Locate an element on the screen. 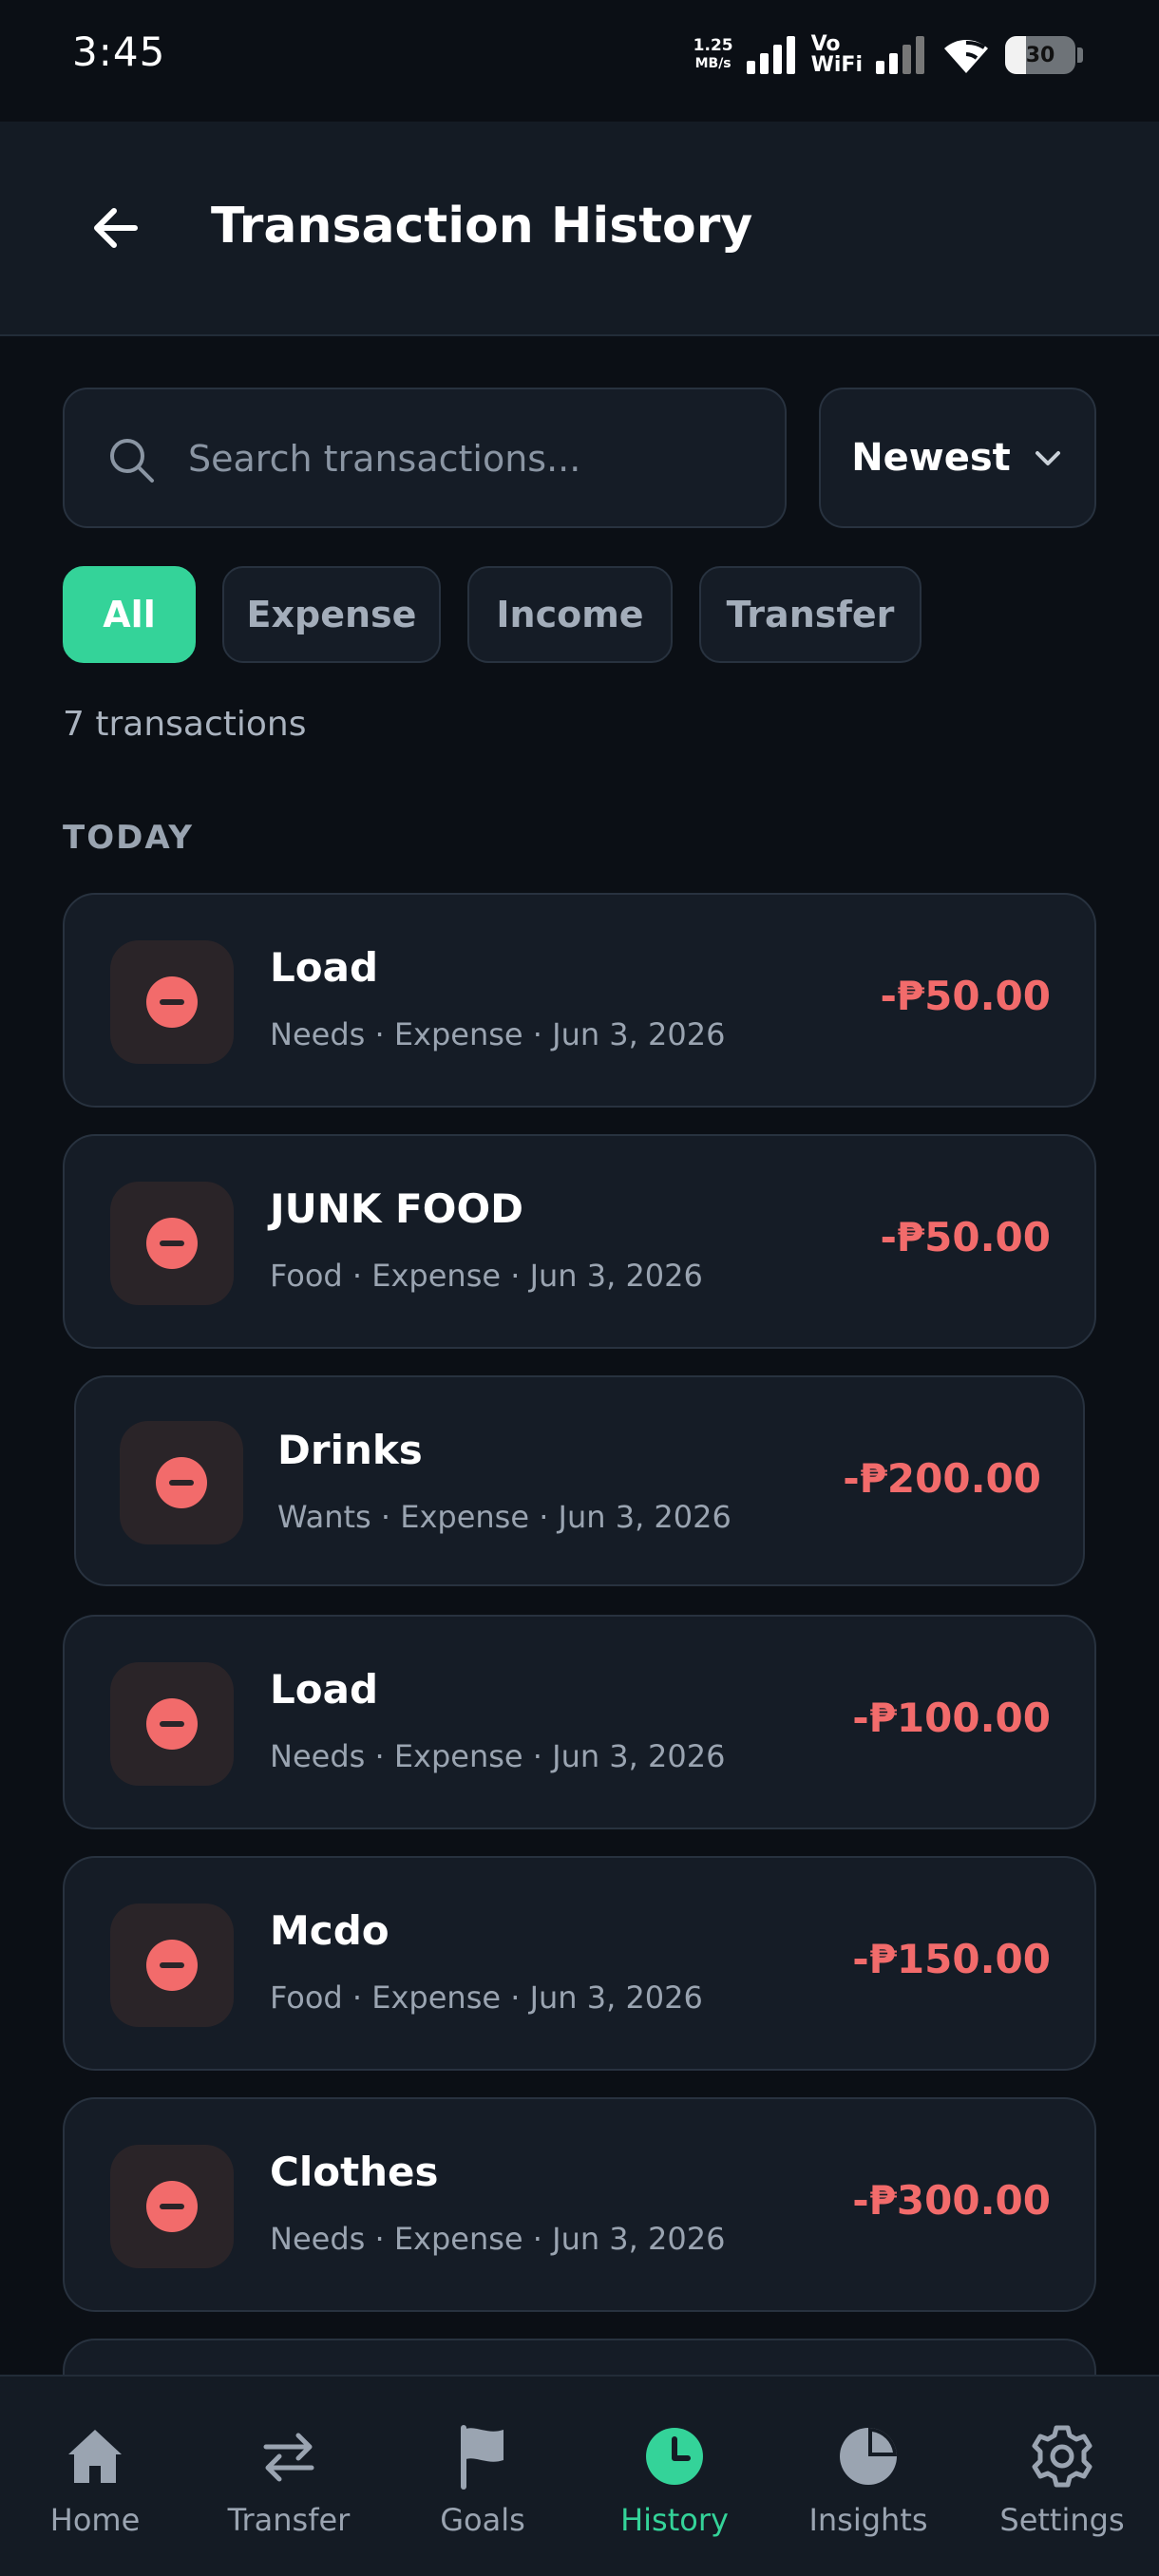  network-speed-unit: MB/s is located at coordinates (713, 63).